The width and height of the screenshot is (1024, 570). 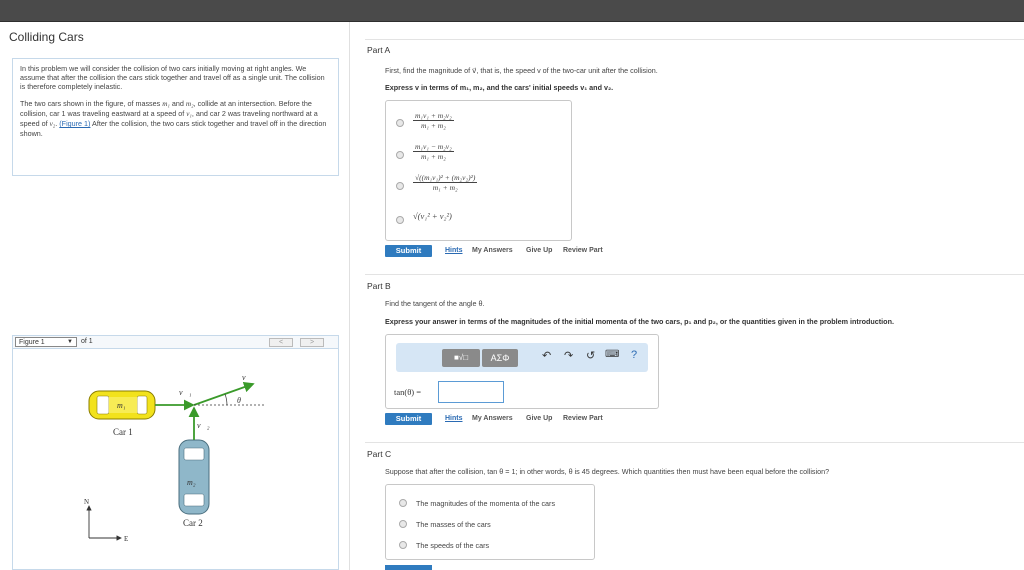 What do you see at coordinates (121, 405) in the screenshot?
I see `car1-mass-label: m₁` at bounding box center [121, 405].